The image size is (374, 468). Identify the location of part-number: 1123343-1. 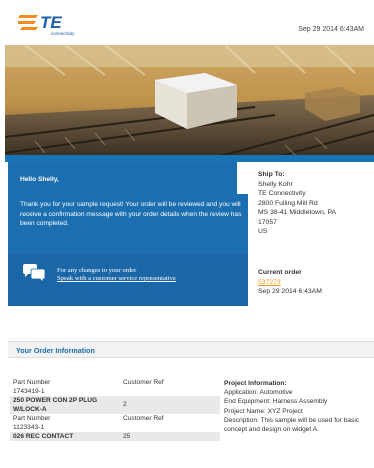
(29, 427).